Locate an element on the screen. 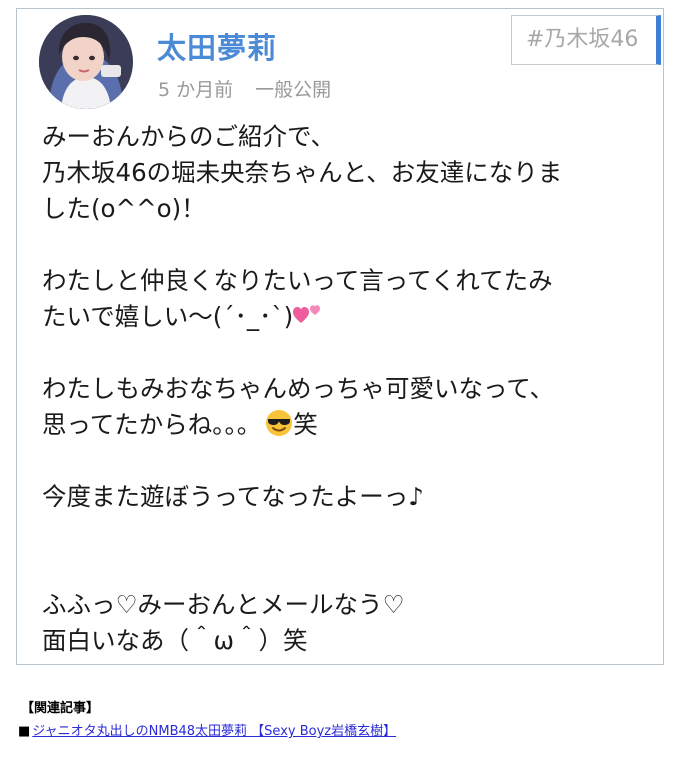 The height and width of the screenshot is (762, 687). post-line: ふふっ♡みーおんとメールなう♡ is located at coordinates (223, 604).